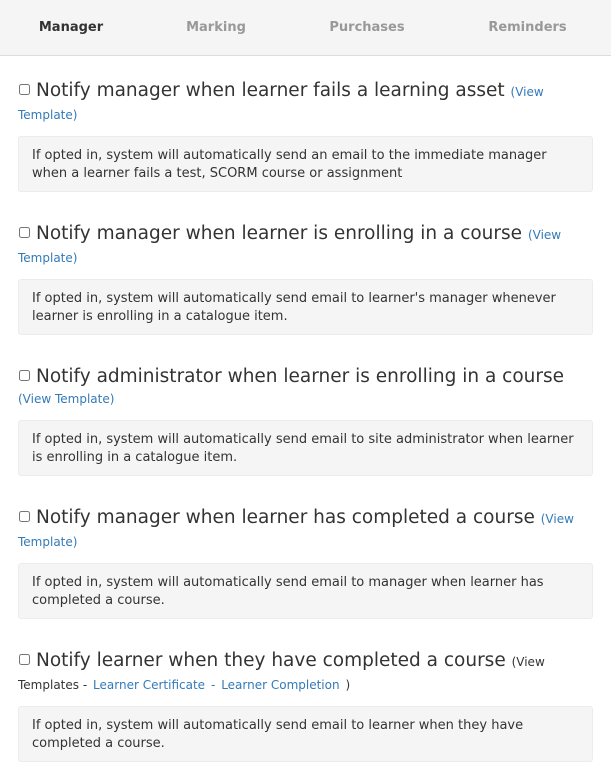 The image size is (611, 762). I want to click on view-templates-label: (View, so click(528, 662).